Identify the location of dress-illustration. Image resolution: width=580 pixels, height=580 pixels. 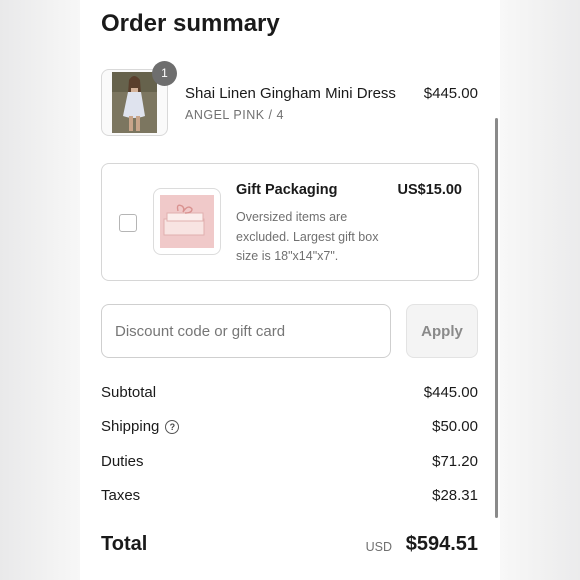
(134, 102).